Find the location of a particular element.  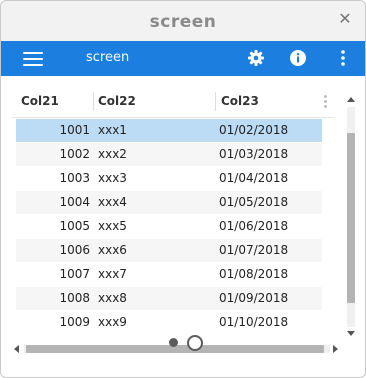

cell-col21: 1001 is located at coordinates (74, 130).